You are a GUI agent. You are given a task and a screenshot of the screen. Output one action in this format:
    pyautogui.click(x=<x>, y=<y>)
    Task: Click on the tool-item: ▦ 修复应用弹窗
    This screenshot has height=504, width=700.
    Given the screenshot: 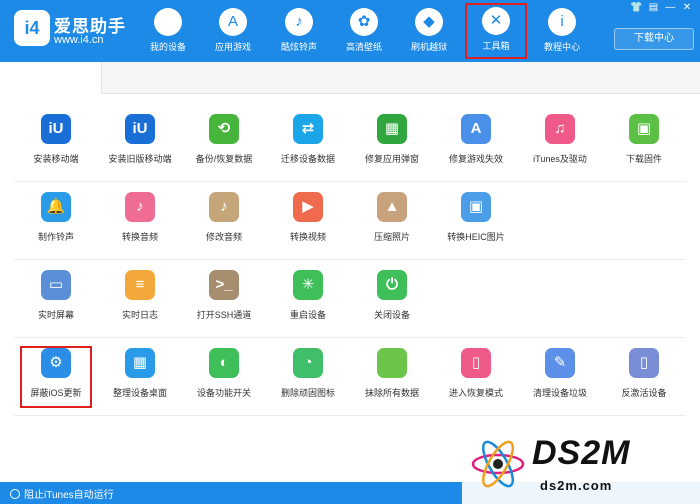 What is the action you would take?
    pyautogui.click(x=392, y=144)
    